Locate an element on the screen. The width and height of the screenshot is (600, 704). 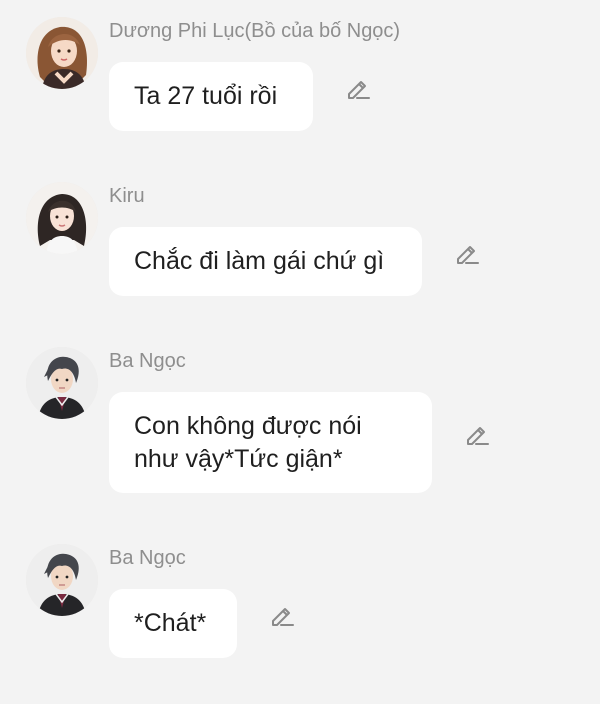
female-dark-hair-avatar-icon is located at coordinates (62, 218).